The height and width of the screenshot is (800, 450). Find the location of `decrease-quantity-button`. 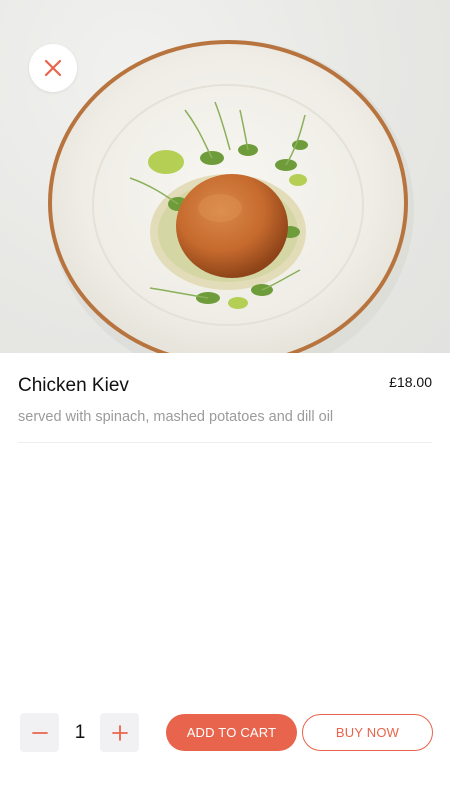

decrease-quantity-button is located at coordinates (39, 732).